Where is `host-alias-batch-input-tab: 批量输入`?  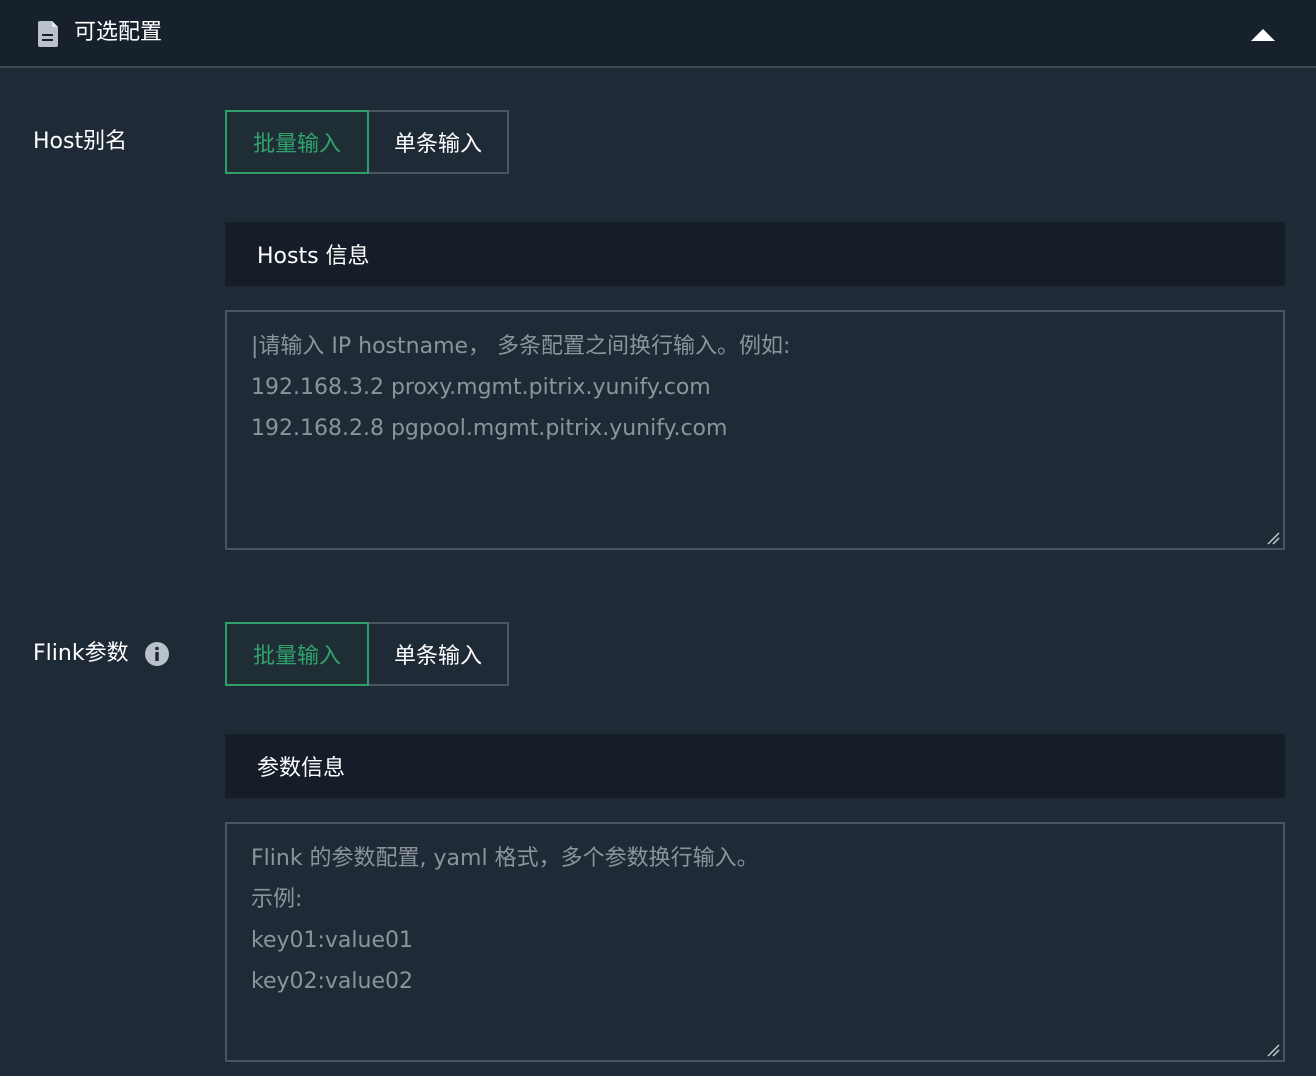
host-alias-batch-input-tab: 批量输入 is located at coordinates (297, 142).